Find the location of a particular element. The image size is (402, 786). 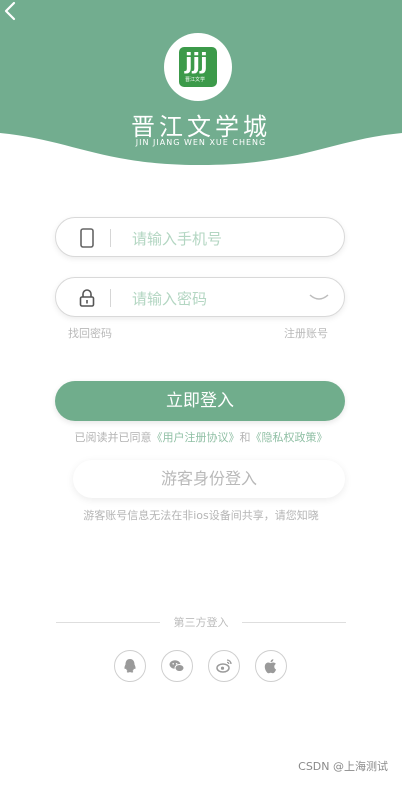

phone-field: 请输入手机号 is located at coordinates (200, 237).